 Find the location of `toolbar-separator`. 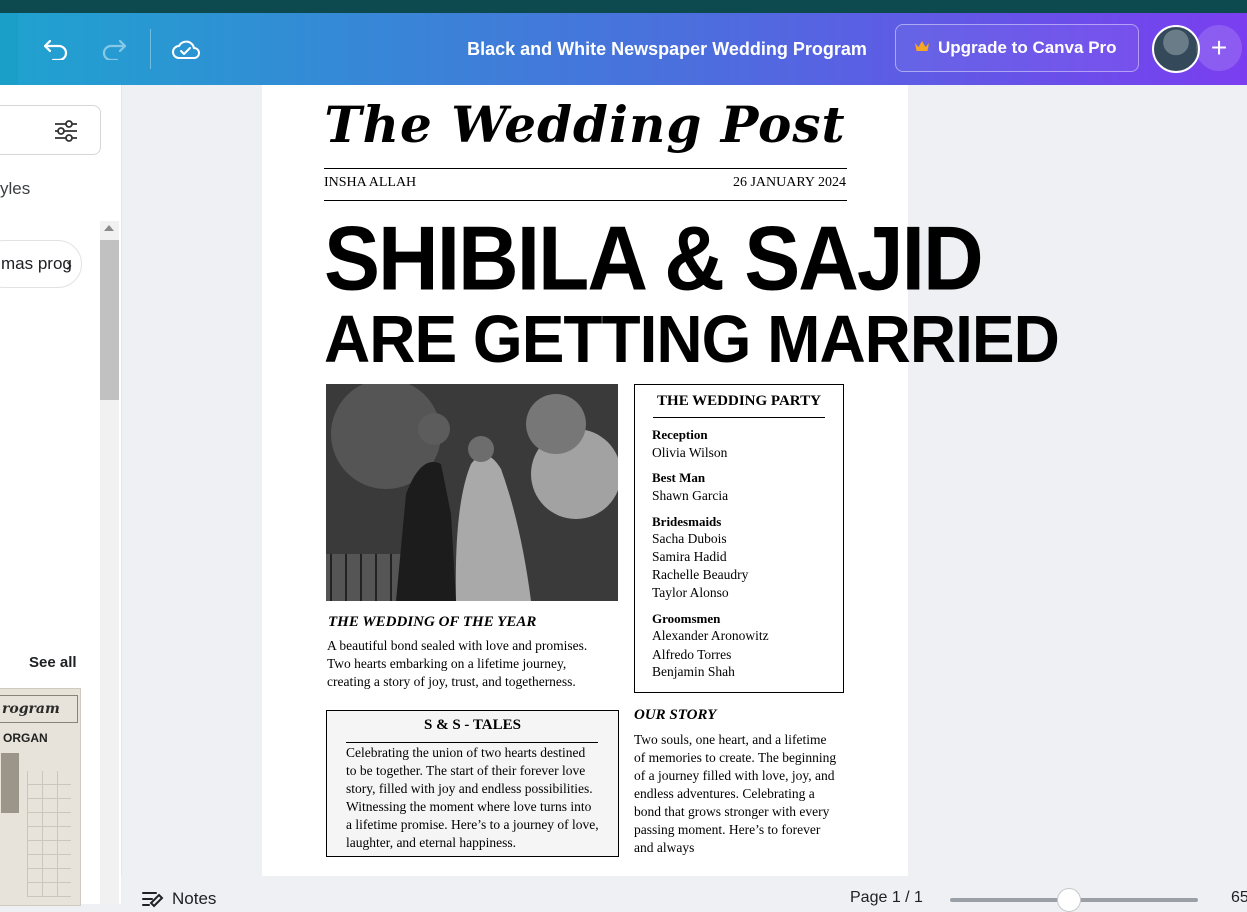

toolbar-separator is located at coordinates (150, 49).